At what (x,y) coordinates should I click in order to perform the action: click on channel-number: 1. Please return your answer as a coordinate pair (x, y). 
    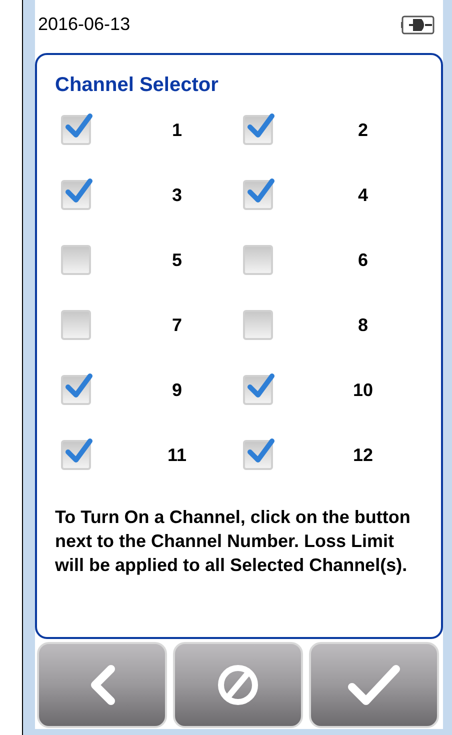
    Looking at the image, I should click on (177, 130).